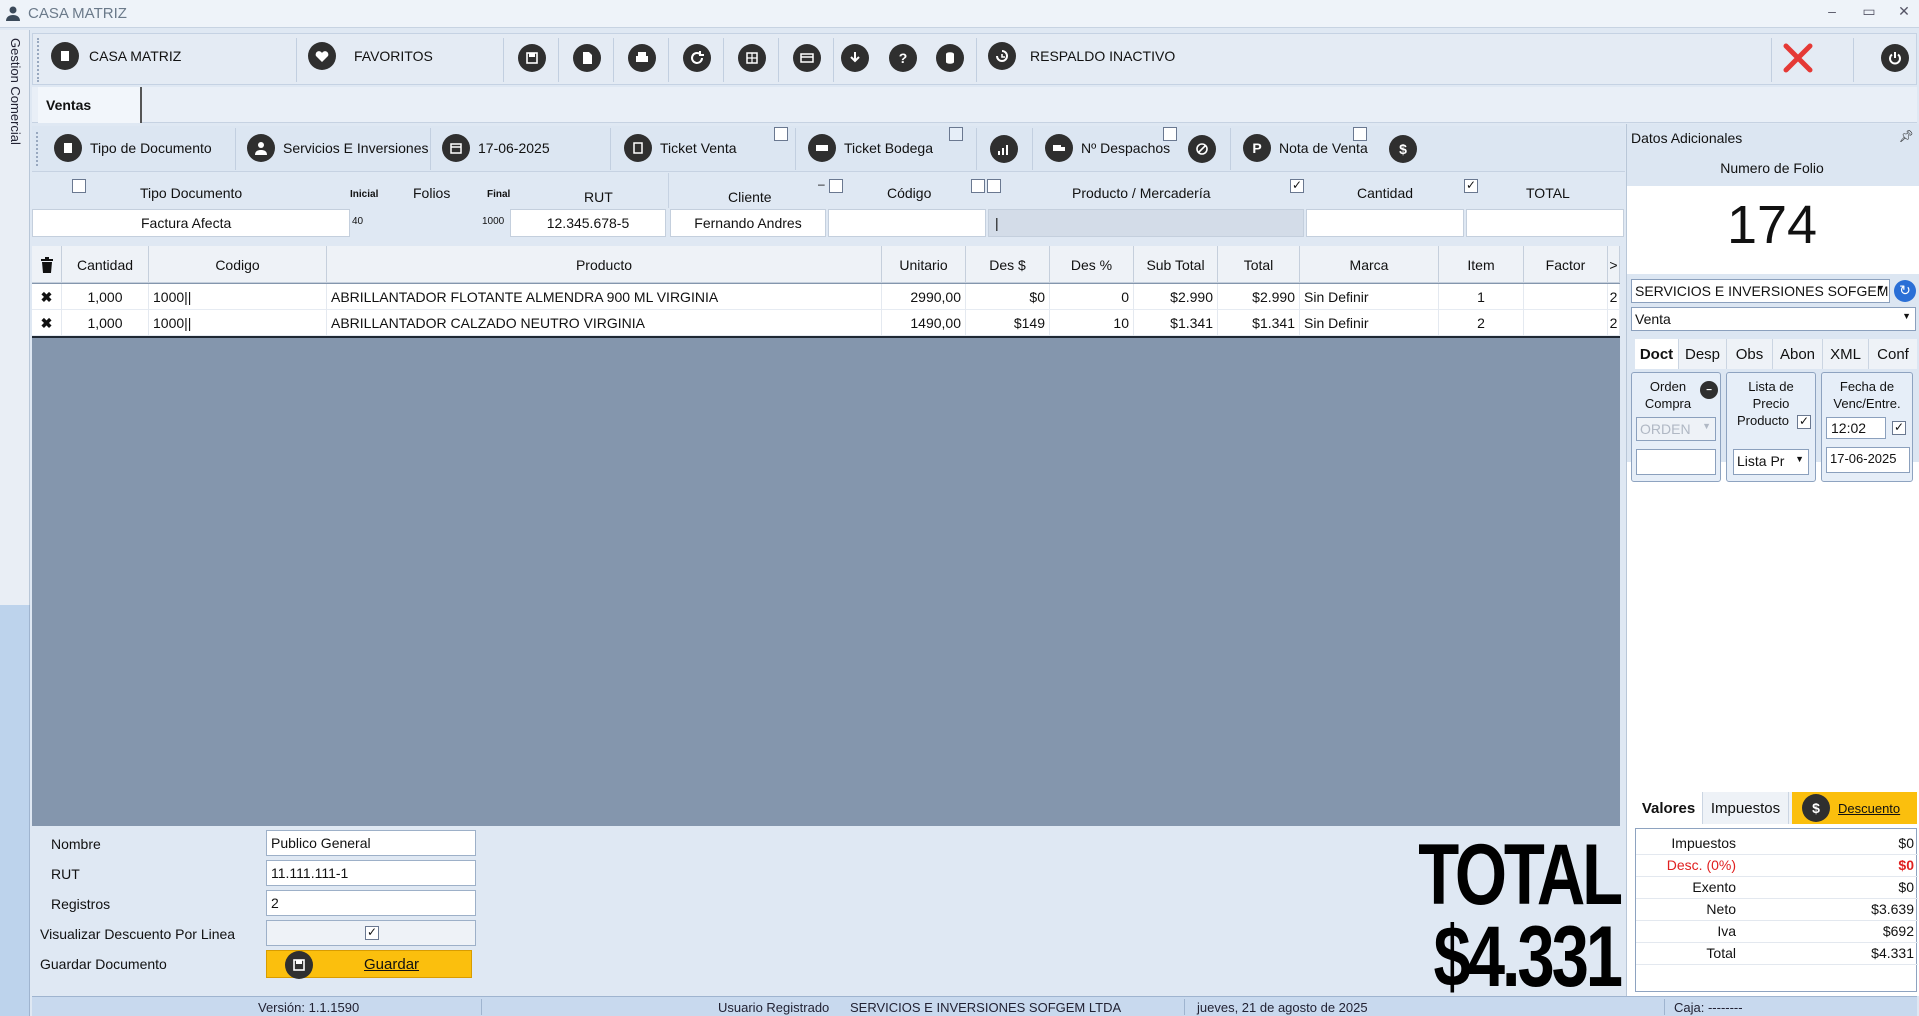 The height and width of the screenshot is (1016, 1919). What do you see at coordinates (604, 264) in the screenshot?
I see `col-producto: Producto` at bounding box center [604, 264].